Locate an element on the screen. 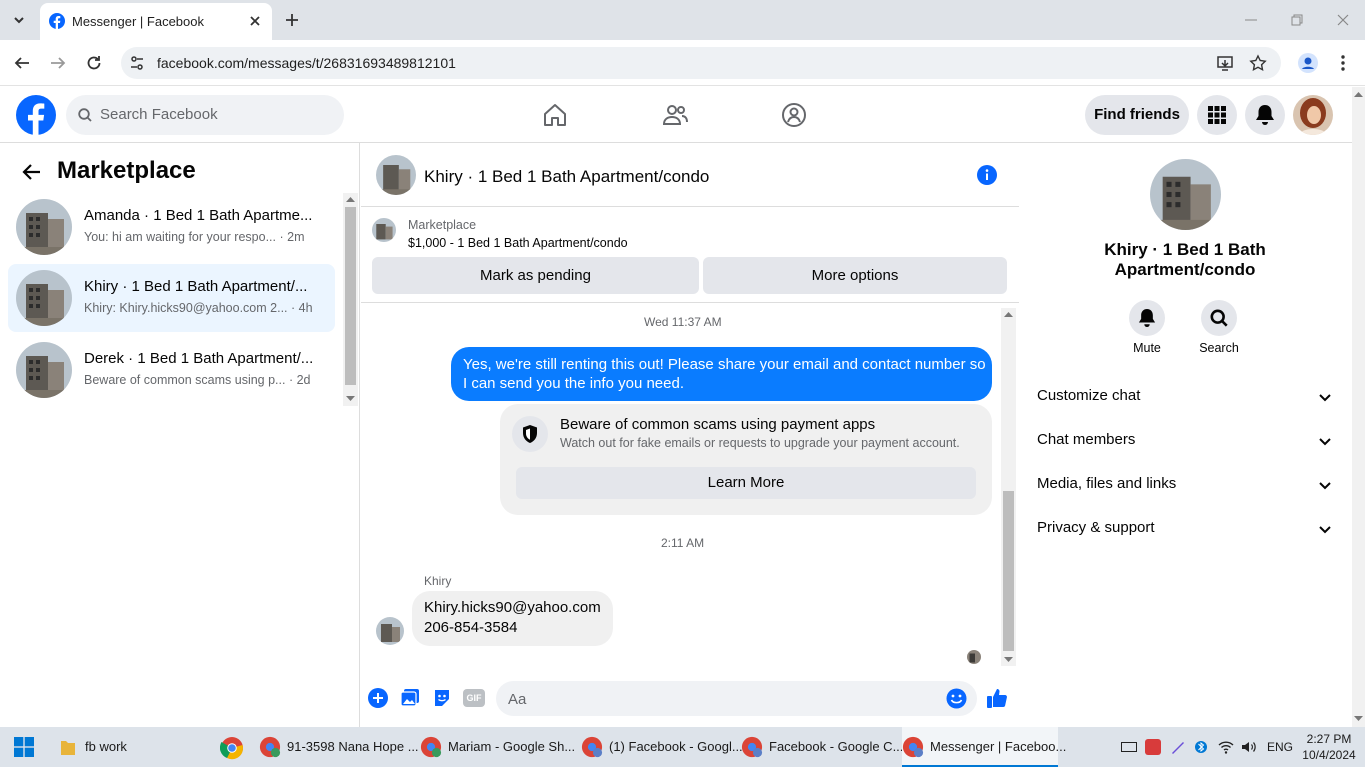 This screenshot has width=1365, height=767. folder-icon is located at coordinates (68, 748).